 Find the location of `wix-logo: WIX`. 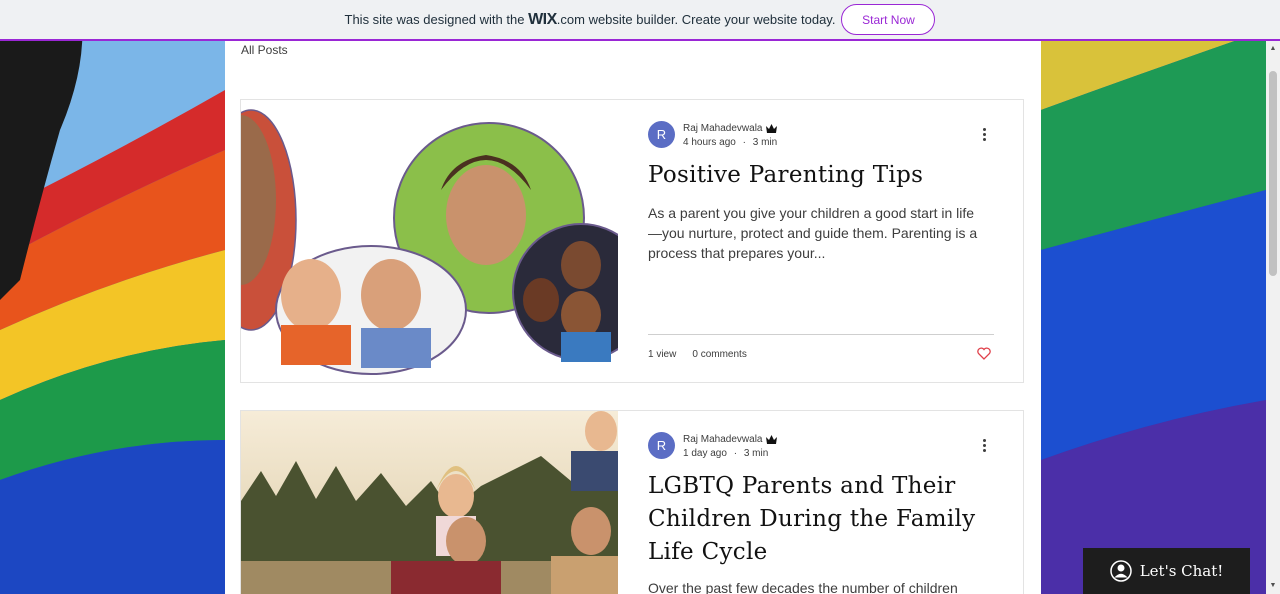

wix-logo: WIX is located at coordinates (542, 19).